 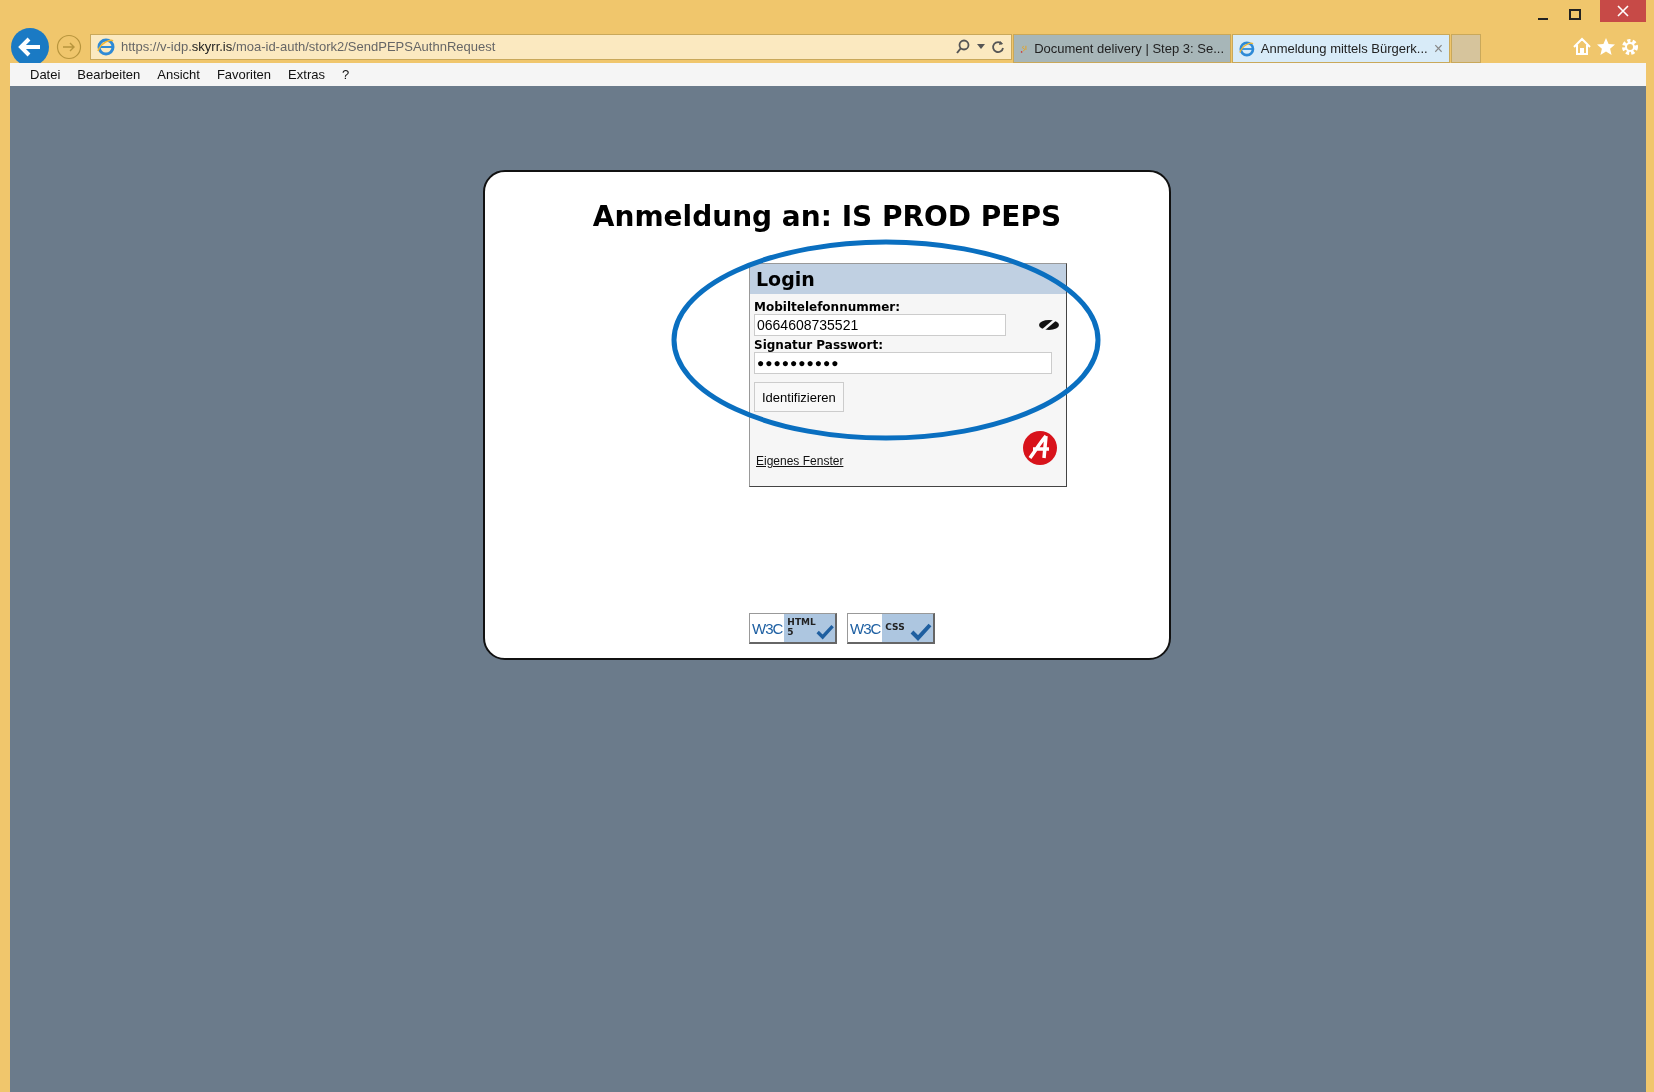 What do you see at coordinates (306, 74) in the screenshot?
I see `menu-item: Extras` at bounding box center [306, 74].